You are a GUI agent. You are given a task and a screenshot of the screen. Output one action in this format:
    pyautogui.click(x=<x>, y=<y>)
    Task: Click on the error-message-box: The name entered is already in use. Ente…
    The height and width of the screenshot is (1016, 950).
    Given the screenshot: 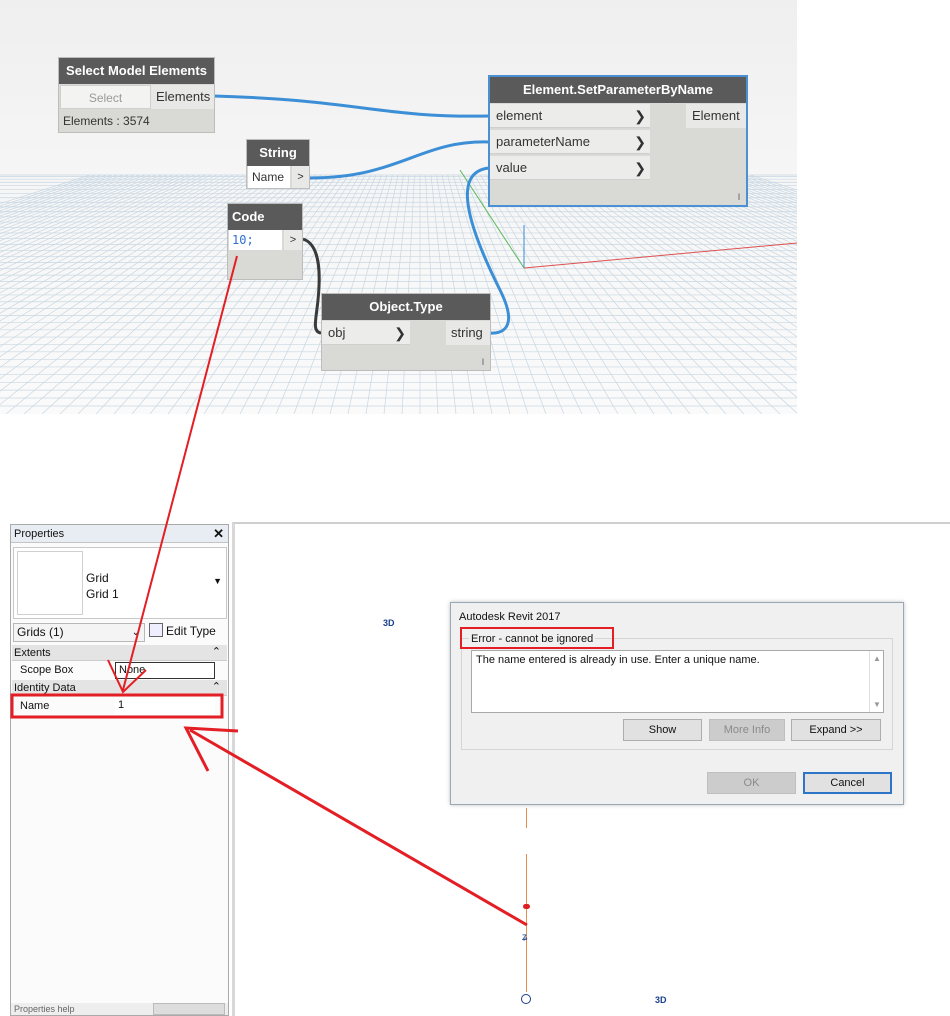 What is the action you would take?
    pyautogui.click(x=677, y=681)
    